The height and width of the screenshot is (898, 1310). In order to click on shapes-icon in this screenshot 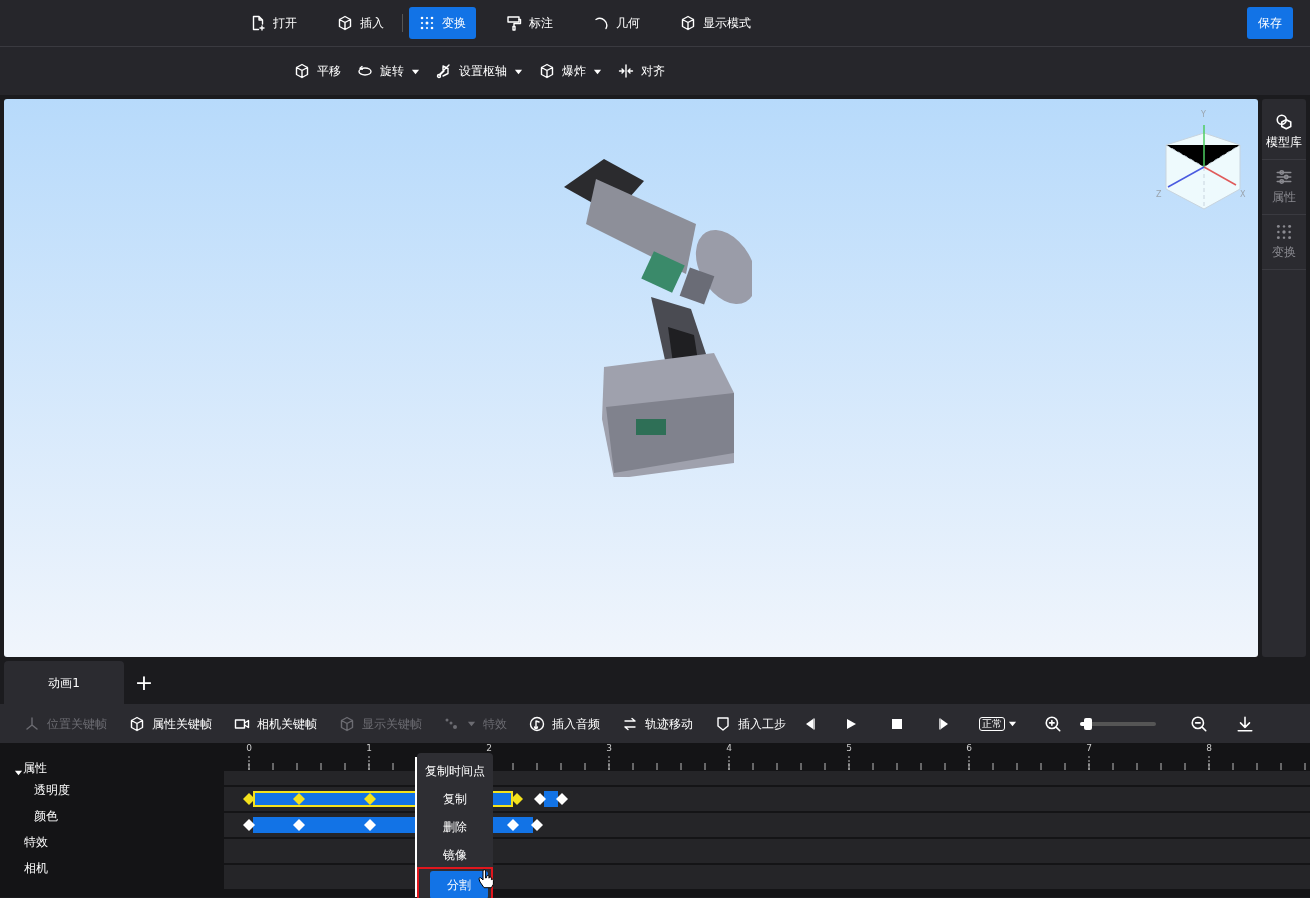, I will do `click(1284, 122)`.